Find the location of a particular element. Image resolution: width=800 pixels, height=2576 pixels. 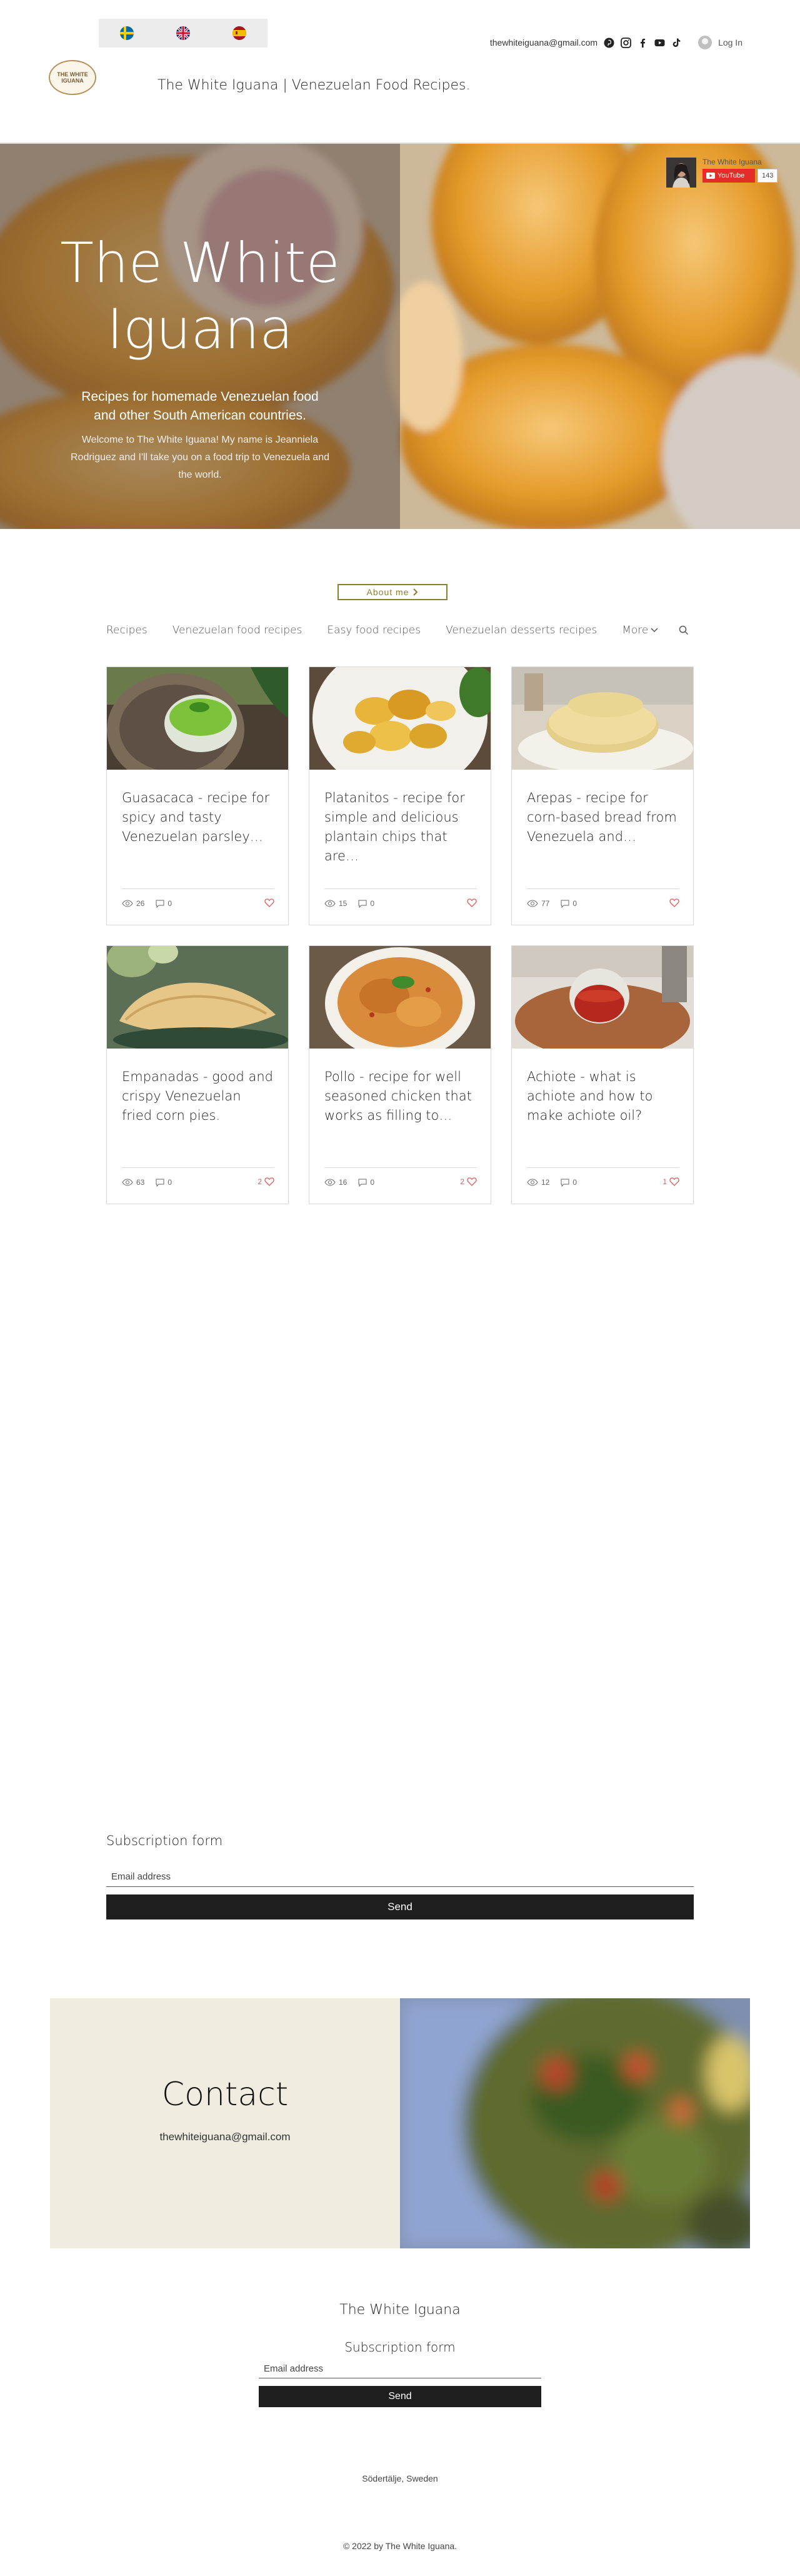

flag-spain-icon is located at coordinates (239, 33).